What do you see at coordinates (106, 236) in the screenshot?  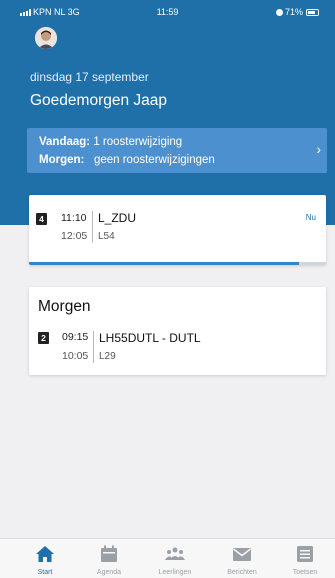 I see `lesson-room: L54` at bounding box center [106, 236].